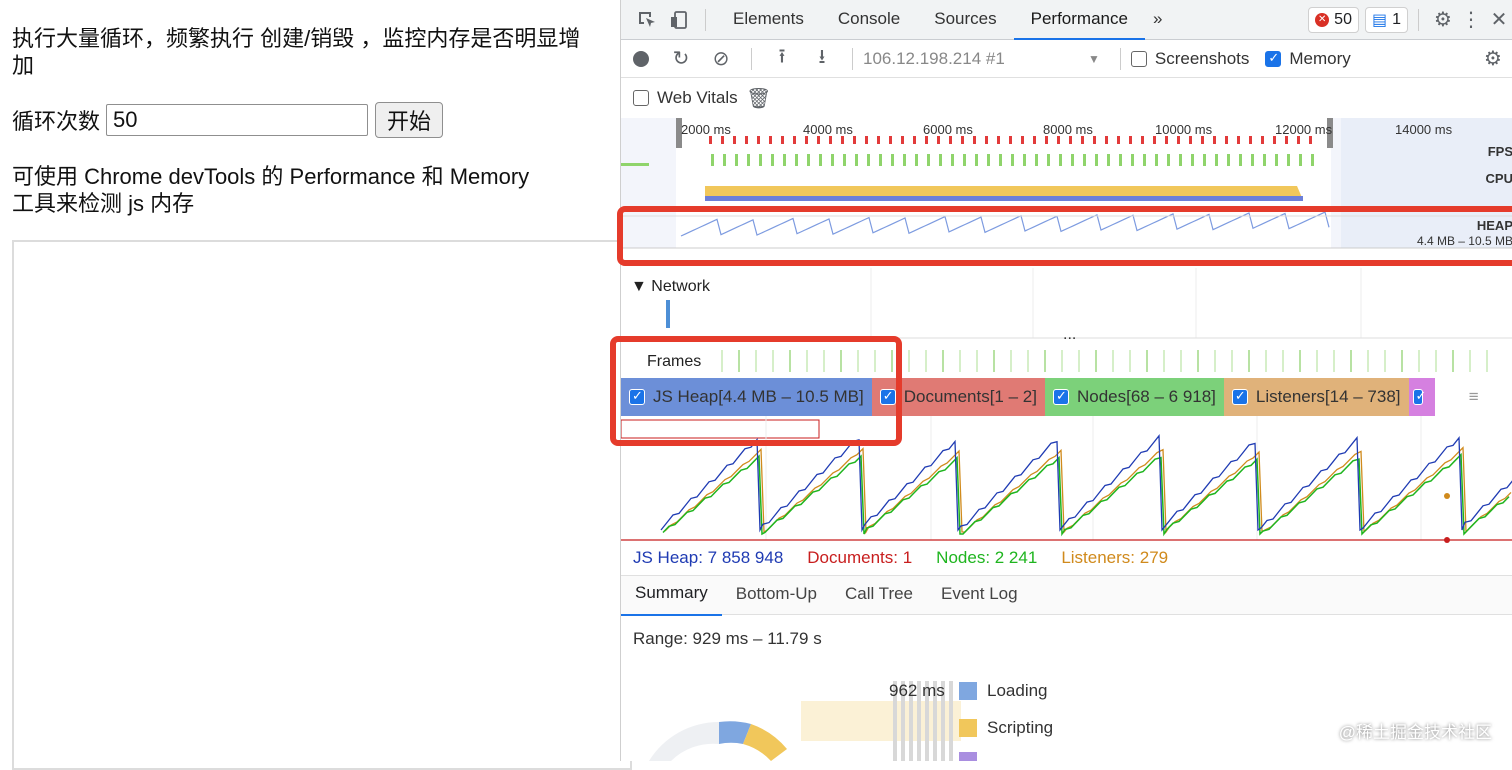  I want to click on ruler-label: 6000 ms, so click(948, 129).